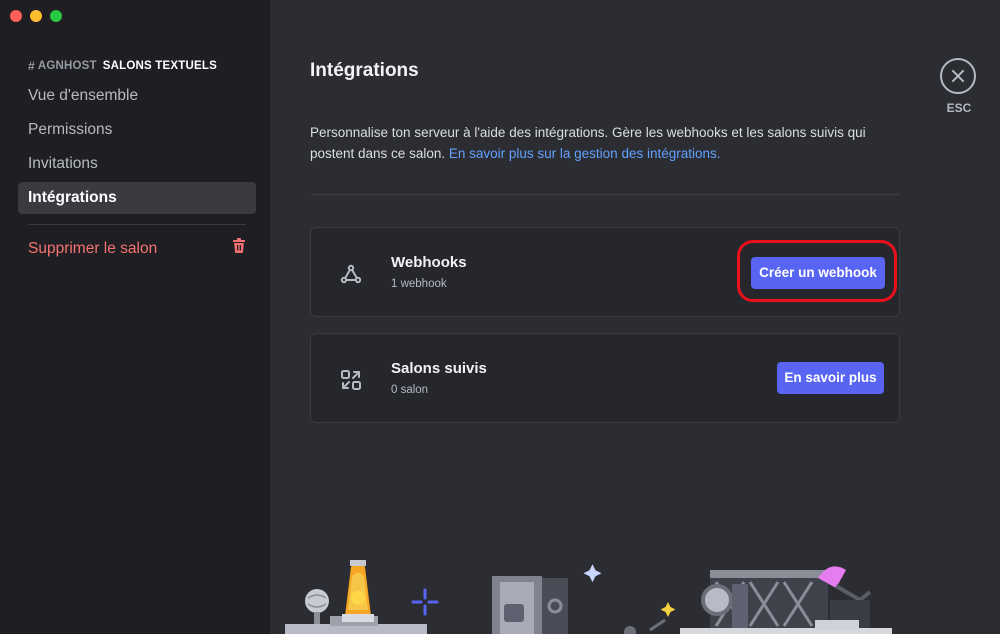  What do you see at coordinates (137, 224) in the screenshot?
I see `sidebar-divider` at bounding box center [137, 224].